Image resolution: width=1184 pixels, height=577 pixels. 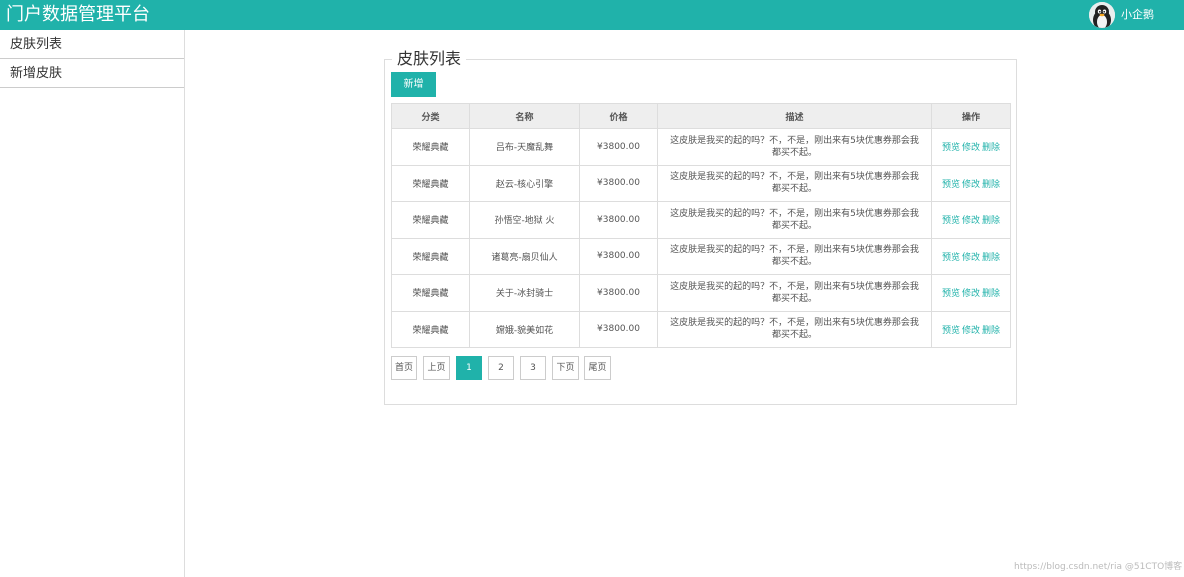 I want to click on sidebar-item-add-skin: 新增皮肤, so click(x=92, y=73).